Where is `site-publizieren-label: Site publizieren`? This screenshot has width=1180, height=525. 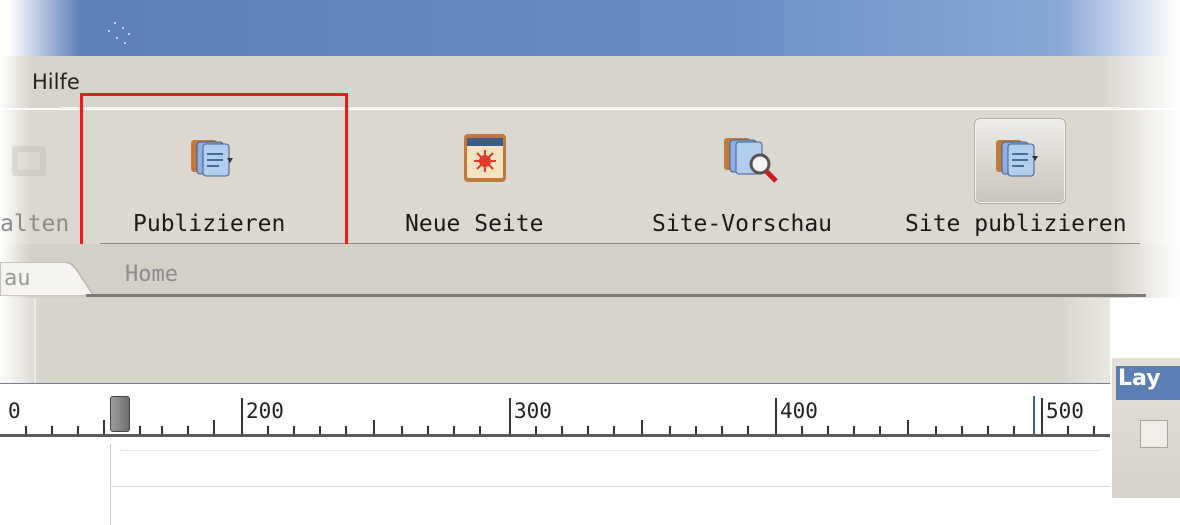 site-publizieren-label: Site publizieren is located at coordinates (1016, 224).